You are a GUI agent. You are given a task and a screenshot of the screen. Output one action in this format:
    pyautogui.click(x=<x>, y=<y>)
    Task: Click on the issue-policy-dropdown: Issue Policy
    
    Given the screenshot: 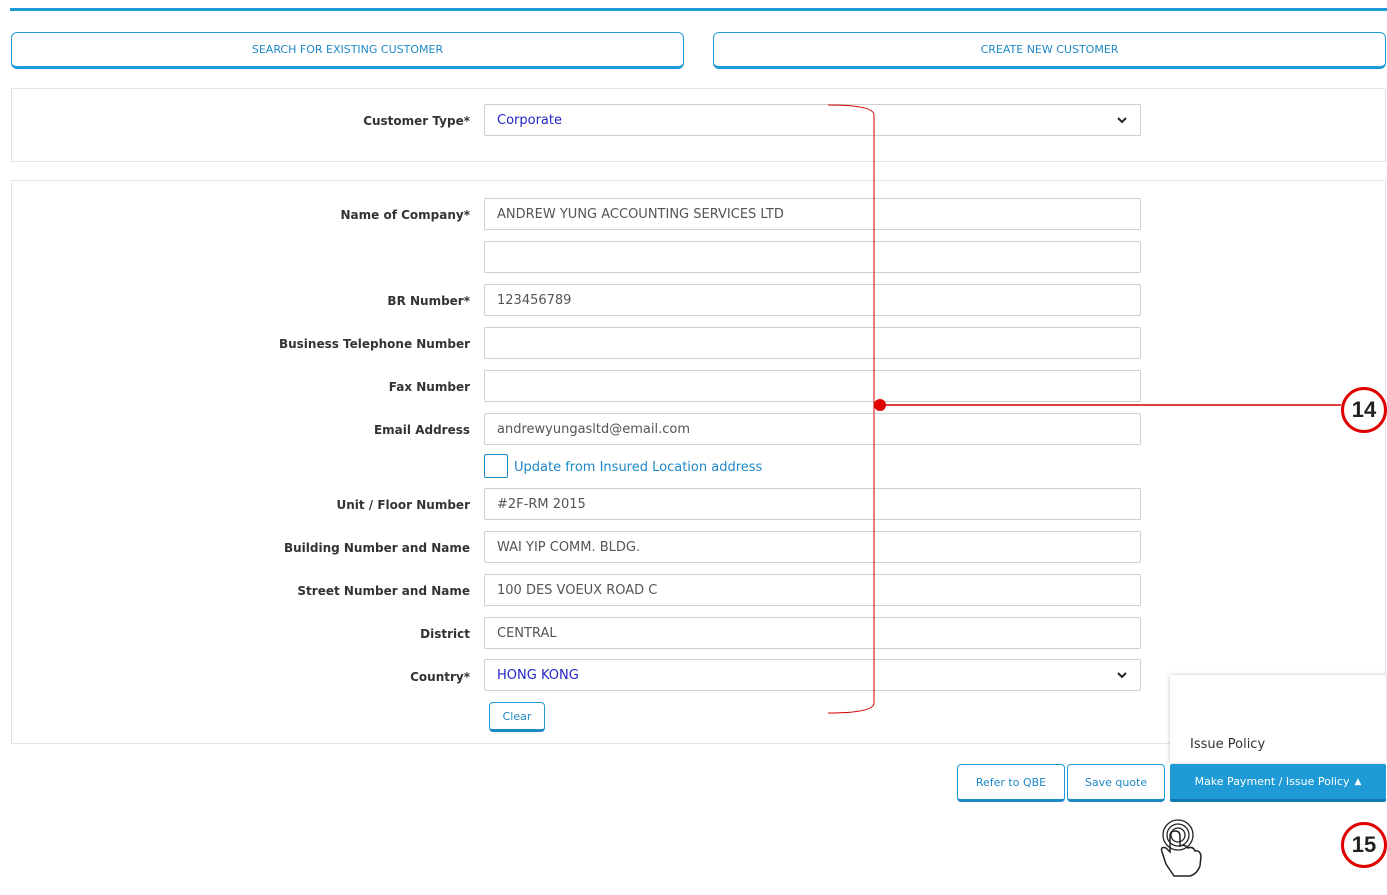 What is the action you would take?
    pyautogui.click(x=1278, y=719)
    